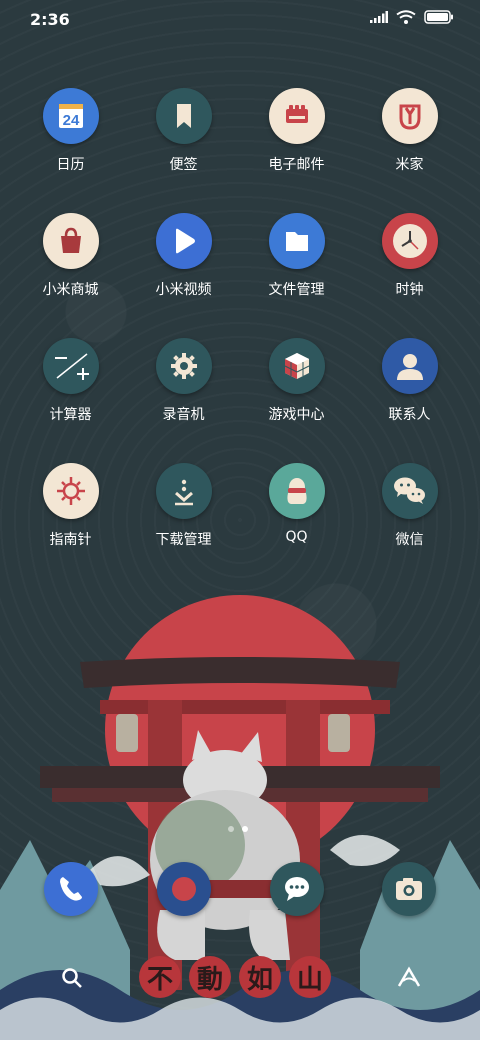  I want to click on app-email: 电子邮件, so click(296, 131).